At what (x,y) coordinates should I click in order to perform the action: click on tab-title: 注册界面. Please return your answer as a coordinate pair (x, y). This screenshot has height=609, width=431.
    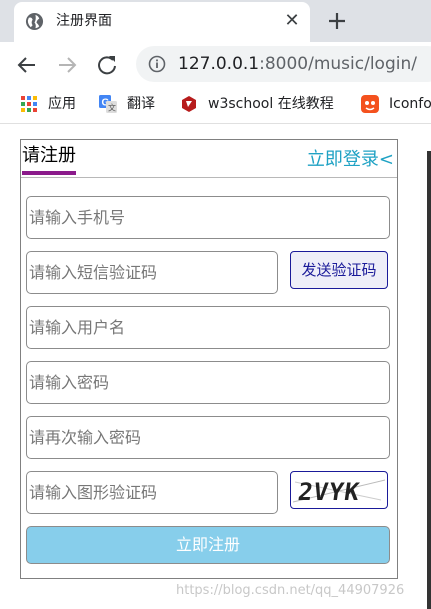
    Looking at the image, I should click on (84, 21).